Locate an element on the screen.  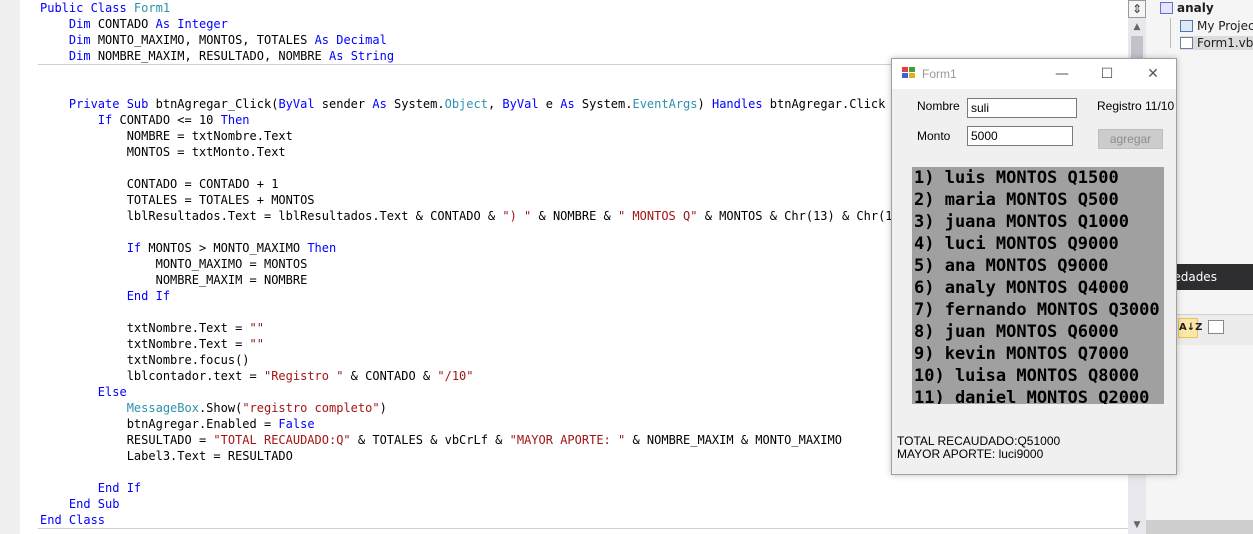
code-line: End Class is located at coordinates (473, 520).